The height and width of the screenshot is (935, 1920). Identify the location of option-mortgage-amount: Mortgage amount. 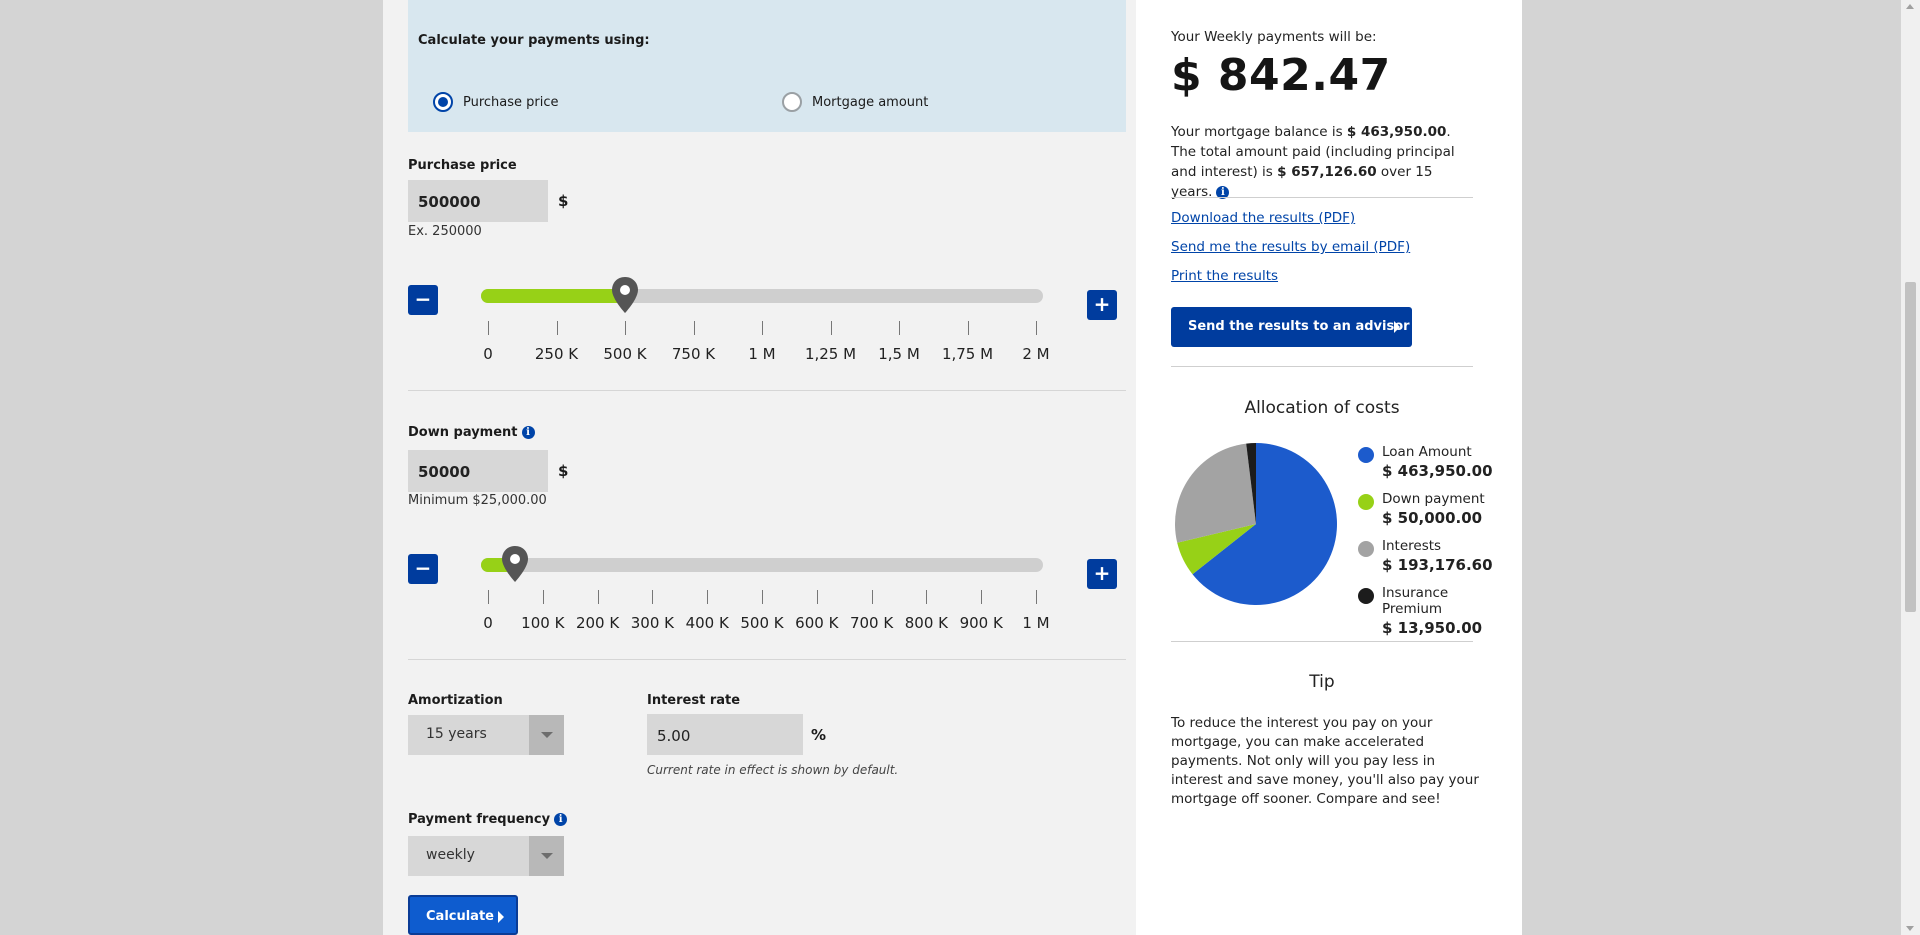
(855, 102).